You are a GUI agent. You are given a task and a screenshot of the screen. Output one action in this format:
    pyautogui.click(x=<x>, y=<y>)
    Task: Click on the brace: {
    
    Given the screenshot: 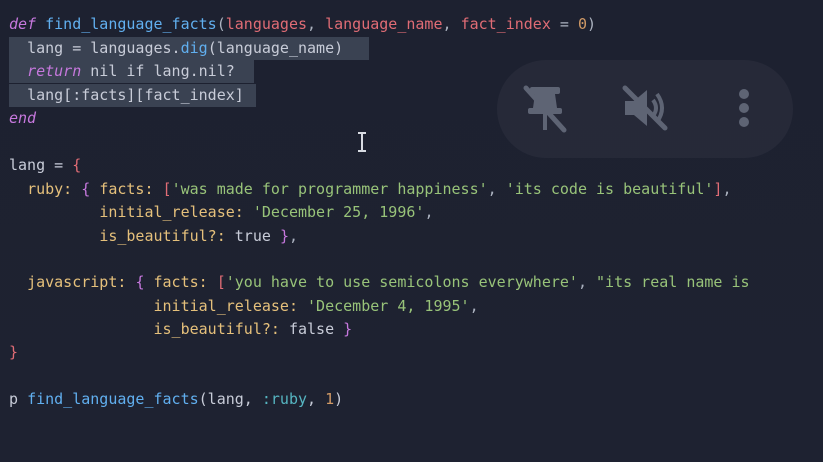 What is the action you would take?
    pyautogui.click(x=77, y=165)
    